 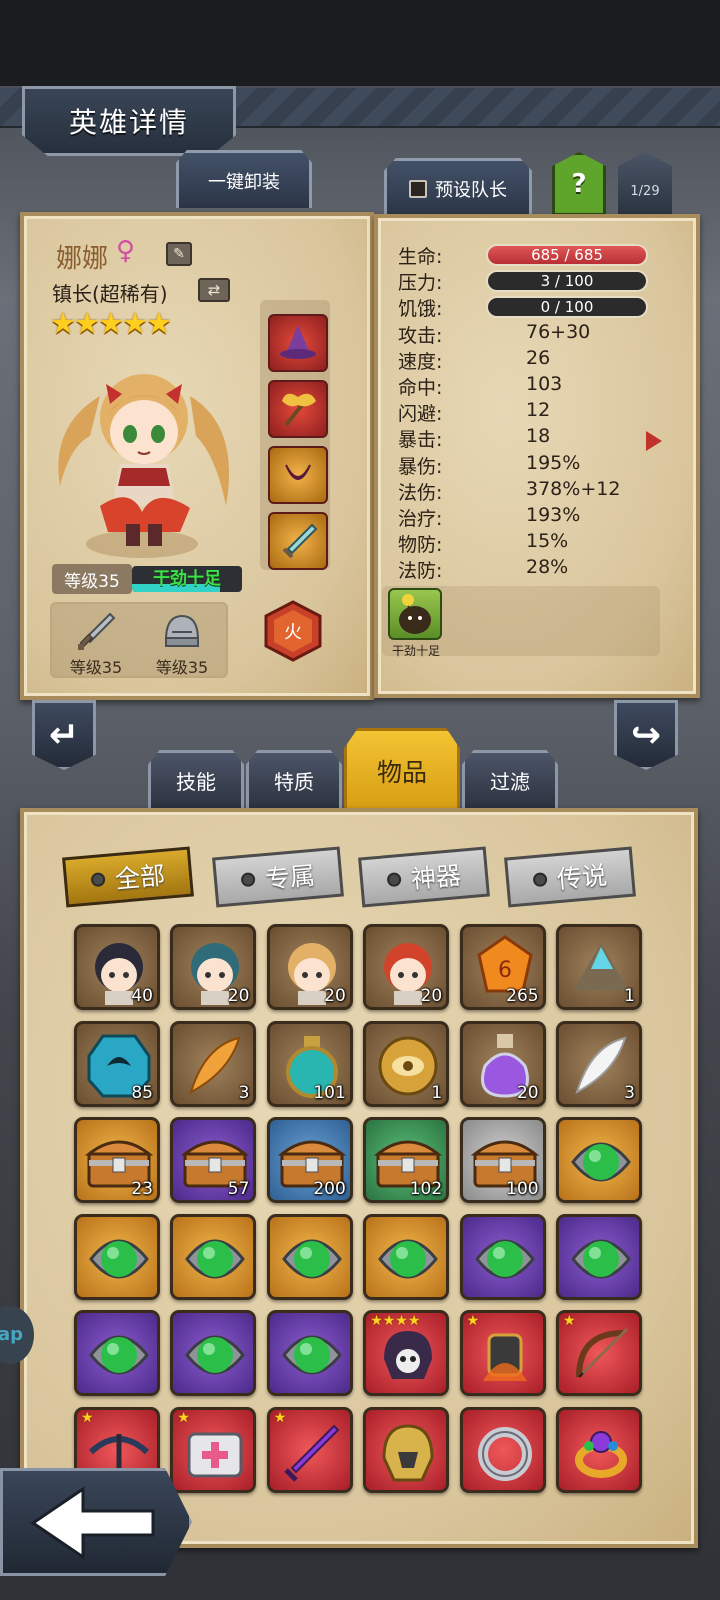 I want to click on preset-leader-checkbox, so click(x=418, y=188).